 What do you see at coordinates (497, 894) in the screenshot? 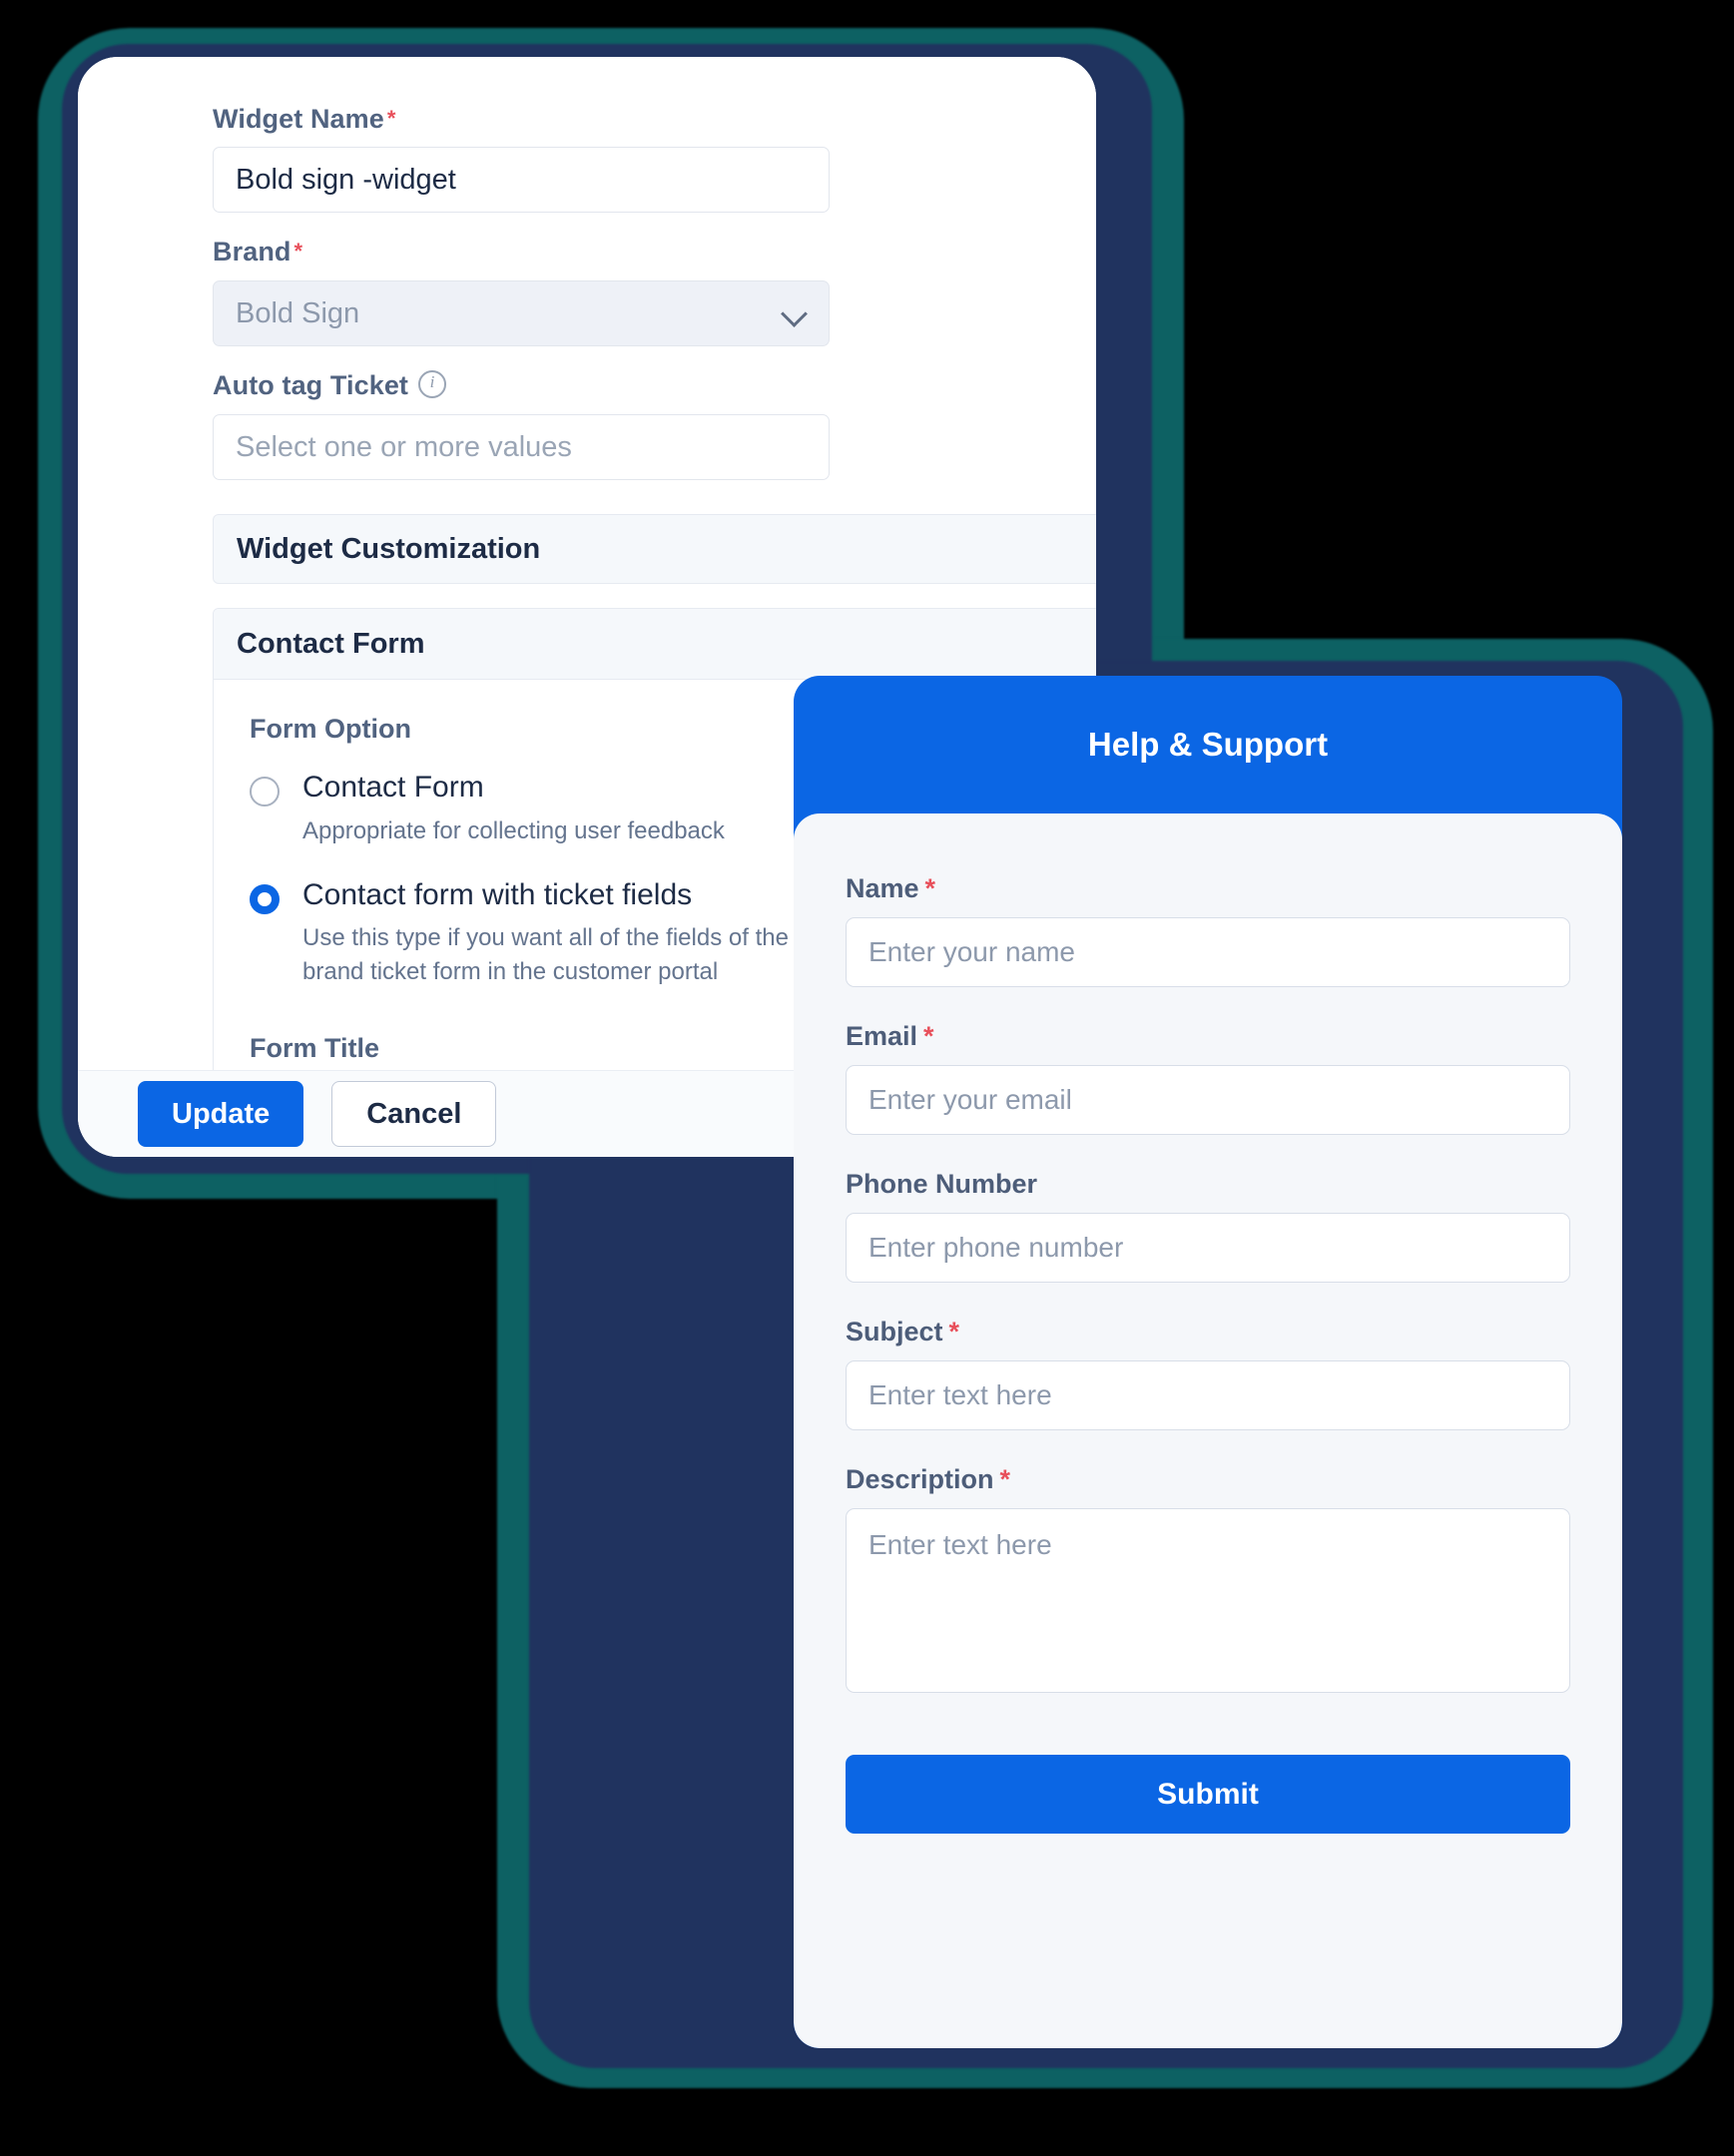
I see `form-option-2-title: Contact form with ticket fields` at bounding box center [497, 894].